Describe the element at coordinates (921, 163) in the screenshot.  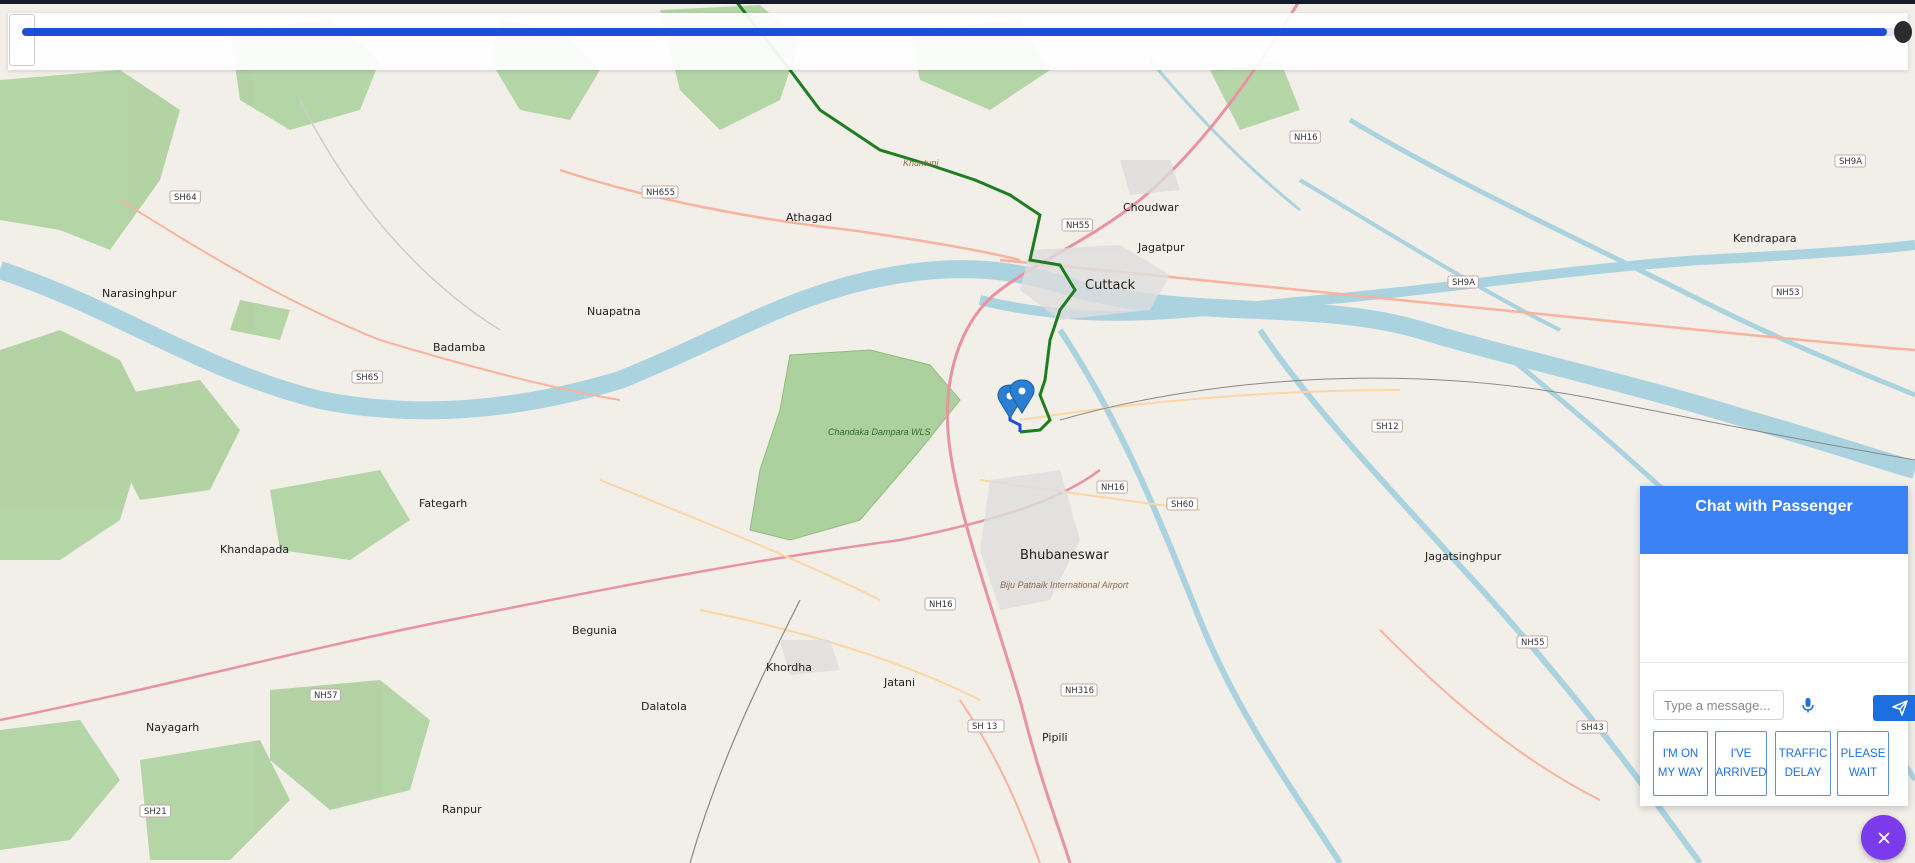
I see `label-khuntuni: Khuntuni` at that location.